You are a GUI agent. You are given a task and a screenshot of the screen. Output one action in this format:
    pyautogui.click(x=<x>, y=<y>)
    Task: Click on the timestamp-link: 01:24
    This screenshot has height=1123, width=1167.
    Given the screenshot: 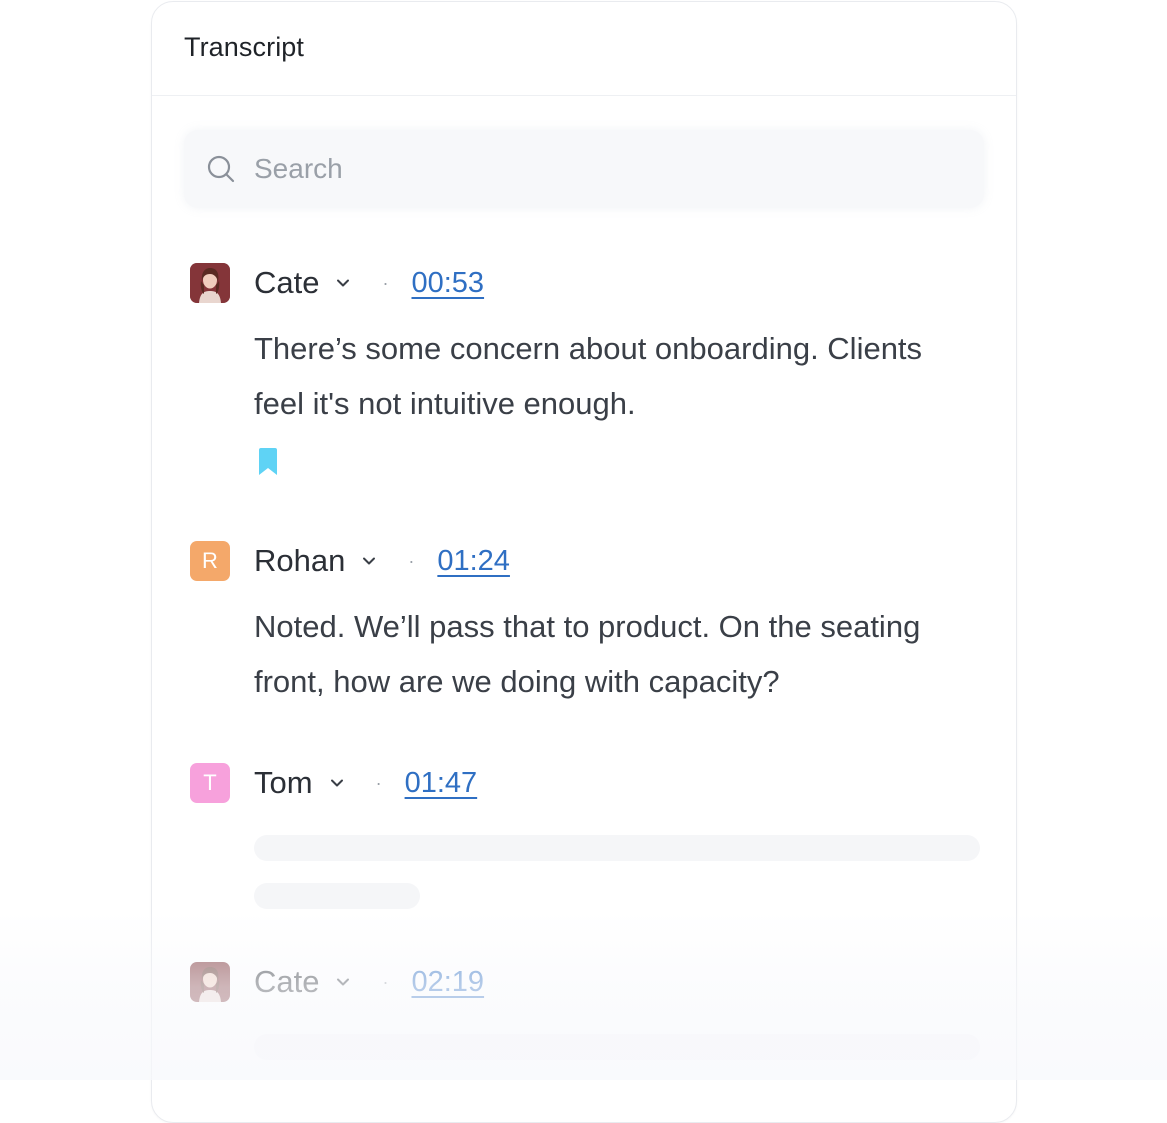 What is the action you would take?
    pyautogui.click(x=473, y=561)
    